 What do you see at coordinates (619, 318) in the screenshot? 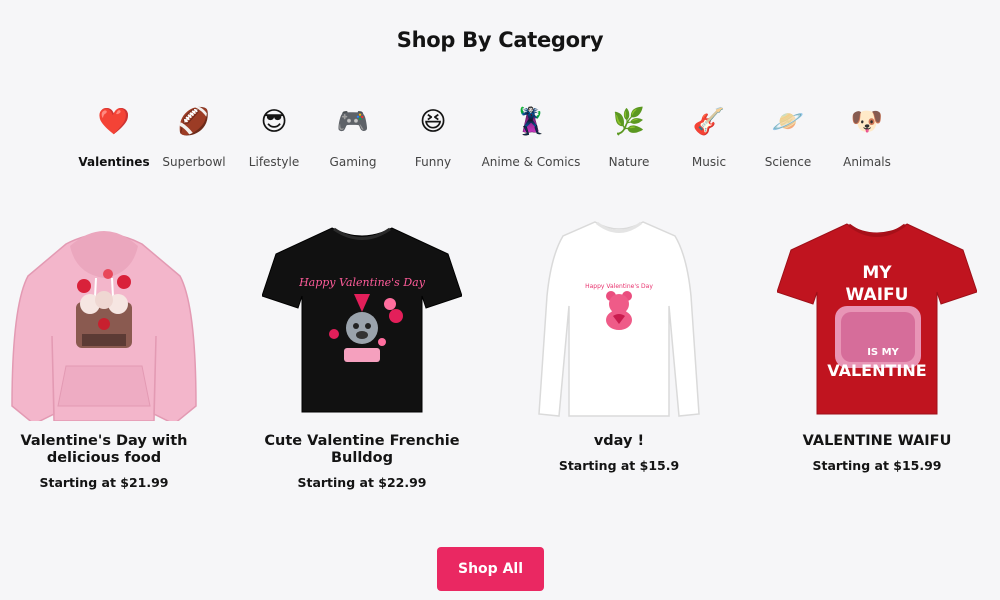
I see `product-image-long-sleeve: Happy Valentine's Day` at bounding box center [619, 318].